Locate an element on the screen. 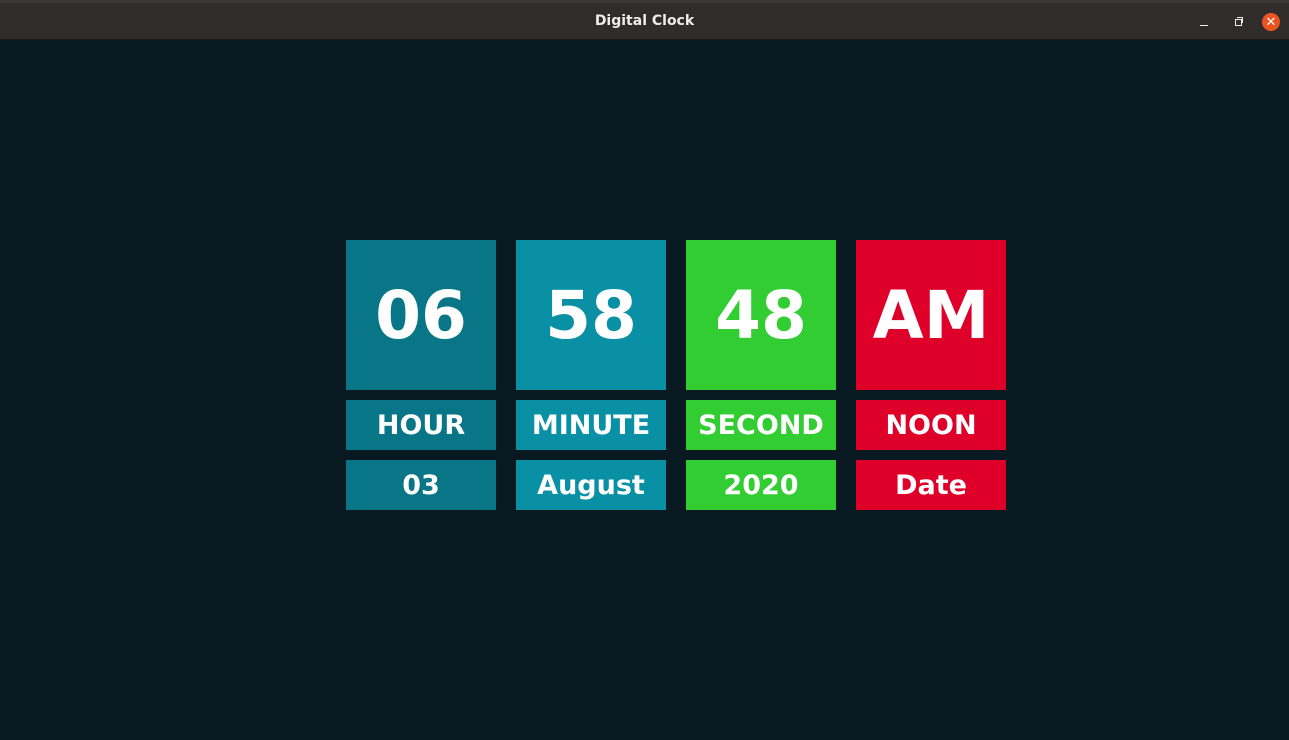  close-button: ✕ is located at coordinates (1271, 22).